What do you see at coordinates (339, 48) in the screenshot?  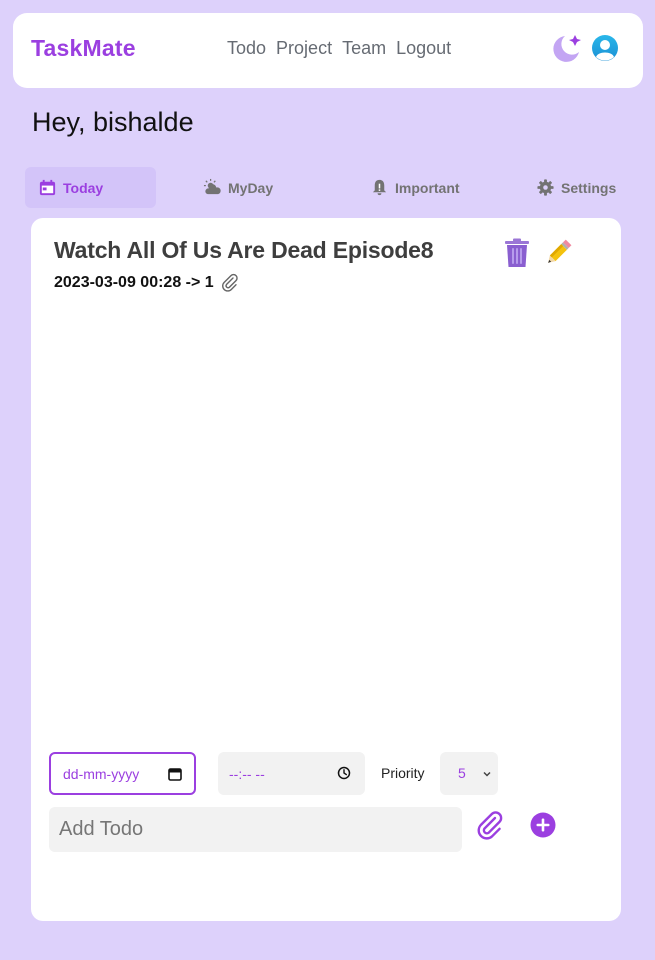 I see `nav-links: Todo Project Team Logout` at bounding box center [339, 48].